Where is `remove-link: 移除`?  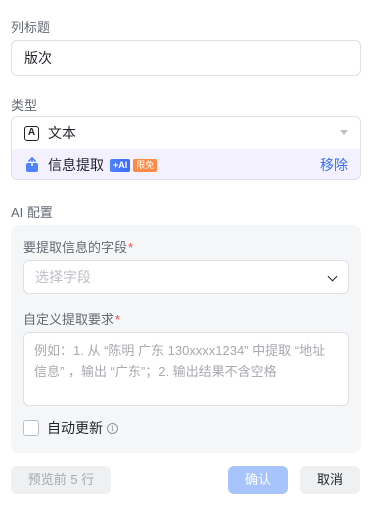
remove-link: 移除 is located at coordinates (334, 164).